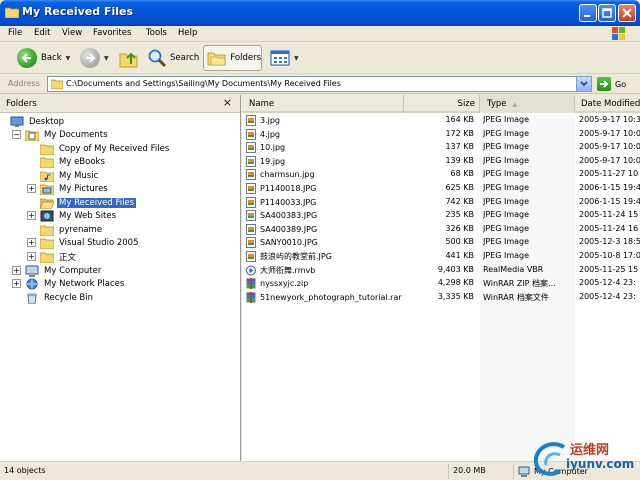 The image size is (640, 480). I want to click on tree-item-my-web-sites: My Web Sites, so click(79, 216).